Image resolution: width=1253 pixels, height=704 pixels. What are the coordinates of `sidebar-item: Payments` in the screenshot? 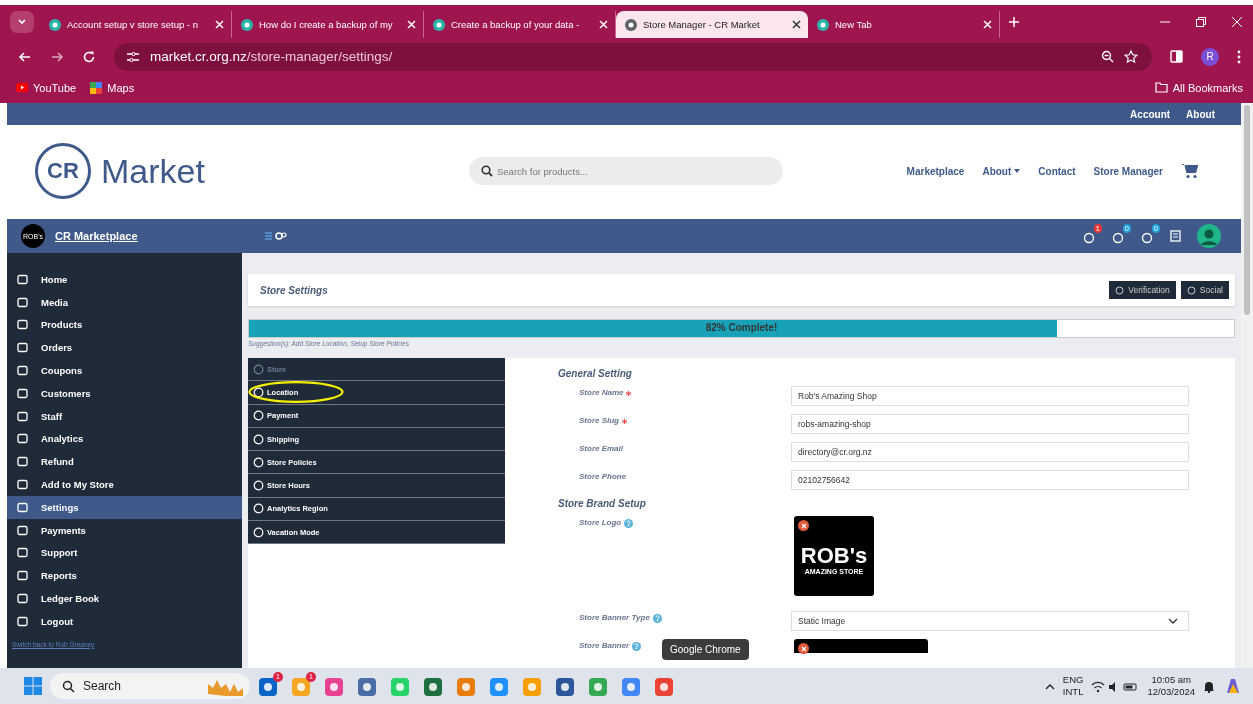 It's located at (124, 530).